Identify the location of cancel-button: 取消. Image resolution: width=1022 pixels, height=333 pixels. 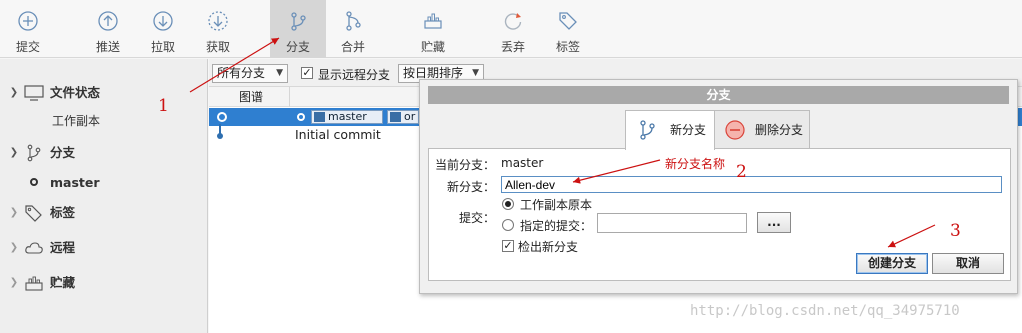
(968, 263).